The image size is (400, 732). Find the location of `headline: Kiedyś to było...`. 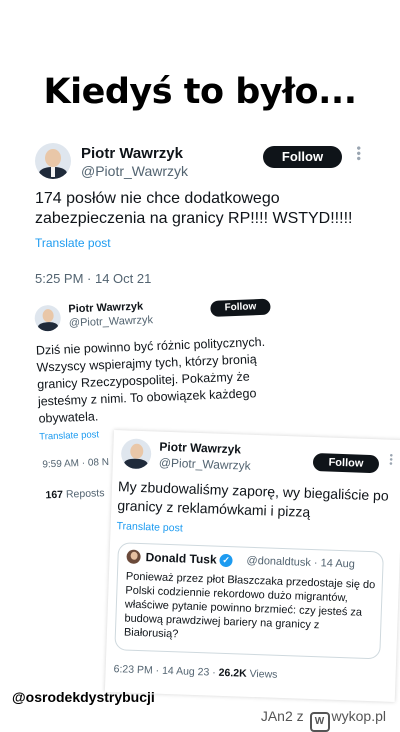

headline: Kiedyś to było... is located at coordinates (200, 92).